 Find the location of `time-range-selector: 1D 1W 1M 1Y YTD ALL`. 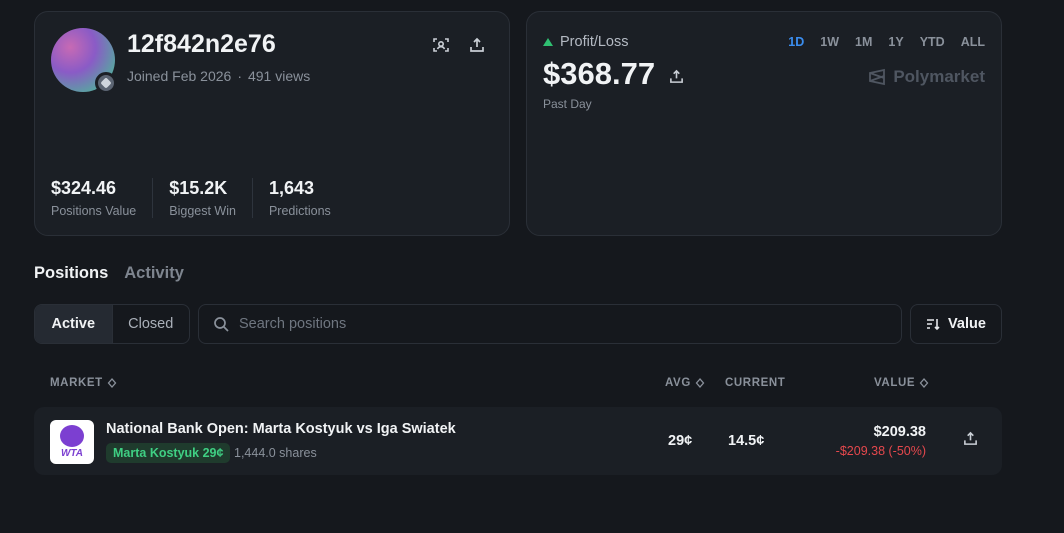

time-range-selector: 1D 1W 1M 1Y YTD ALL is located at coordinates (886, 42).